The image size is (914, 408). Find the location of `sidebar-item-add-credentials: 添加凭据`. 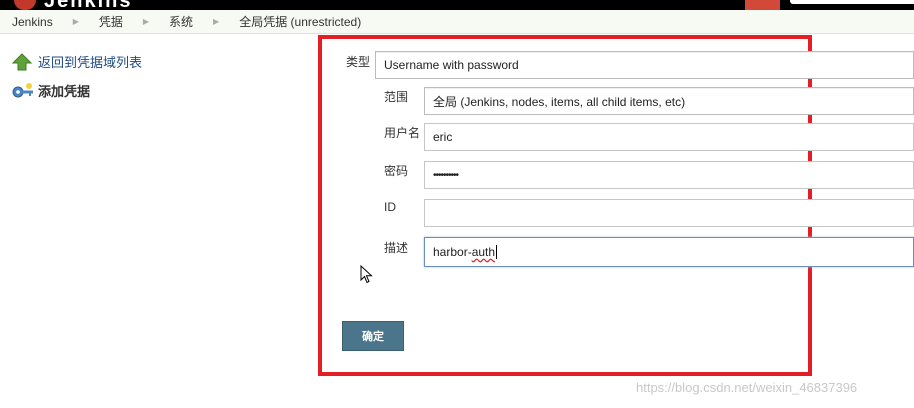

sidebar-item-add-credentials: 添加凭据 is located at coordinates (51, 90).